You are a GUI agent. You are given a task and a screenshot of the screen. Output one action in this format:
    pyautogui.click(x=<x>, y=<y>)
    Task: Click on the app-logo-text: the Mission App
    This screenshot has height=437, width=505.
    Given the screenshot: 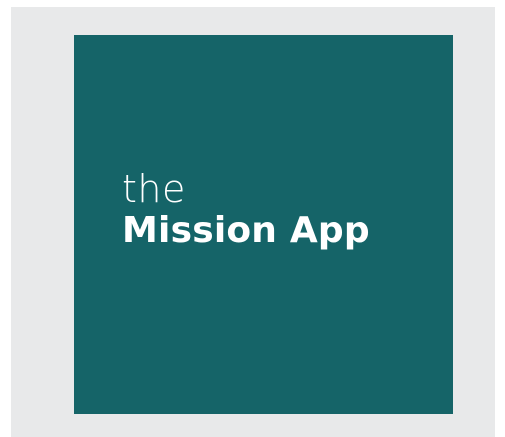 What is the action you would take?
    pyautogui.click(x=246, y=210)
    